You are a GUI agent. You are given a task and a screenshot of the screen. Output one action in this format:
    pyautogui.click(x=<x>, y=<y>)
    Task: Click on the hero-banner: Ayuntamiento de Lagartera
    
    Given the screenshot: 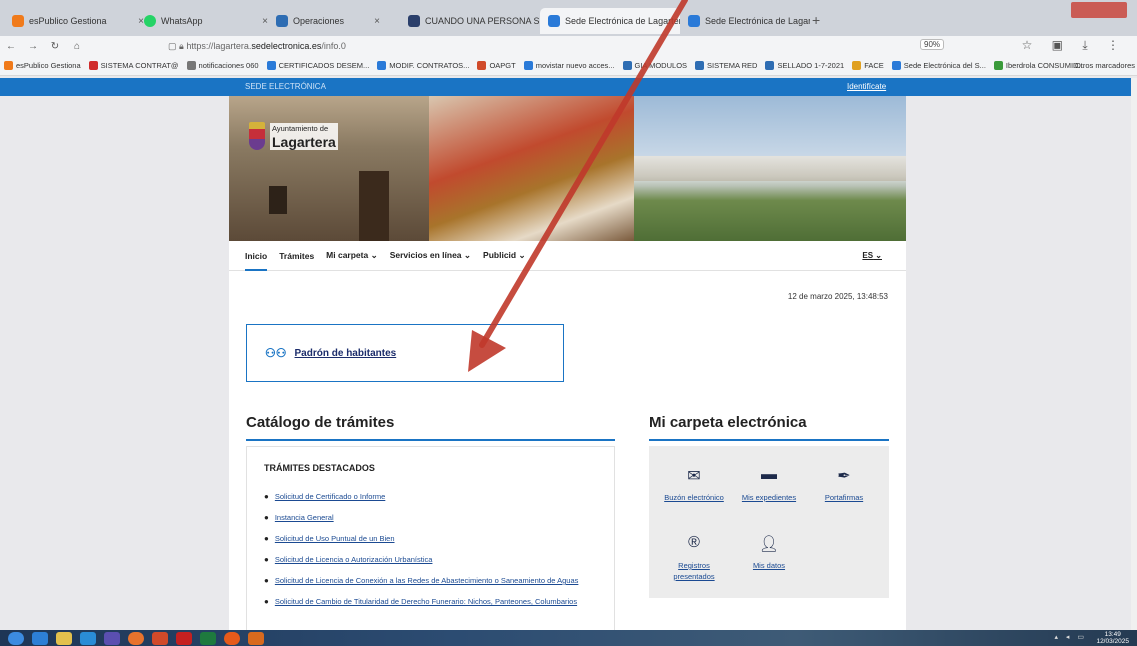 What is the action you would take?
    pyautogui.click(x=567, y=168)
    